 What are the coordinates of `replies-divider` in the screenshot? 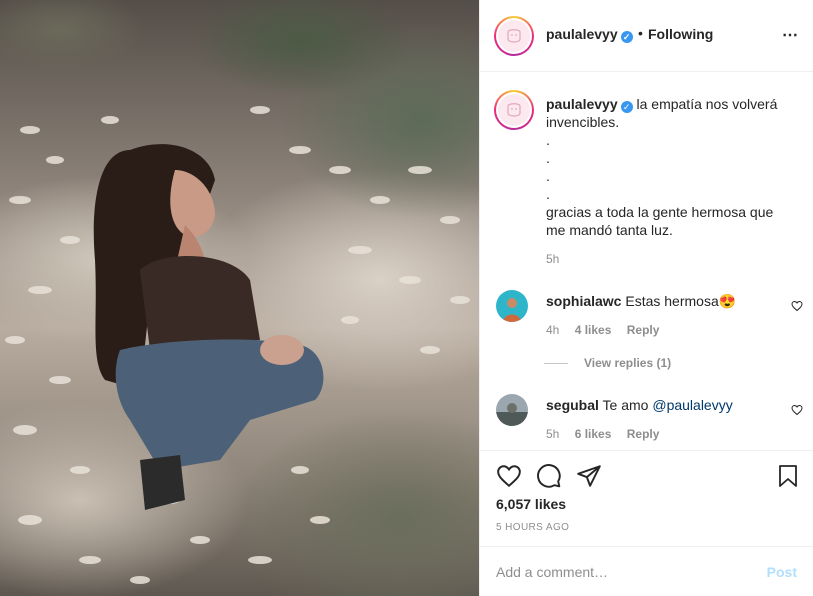 It's located at (556, 364).